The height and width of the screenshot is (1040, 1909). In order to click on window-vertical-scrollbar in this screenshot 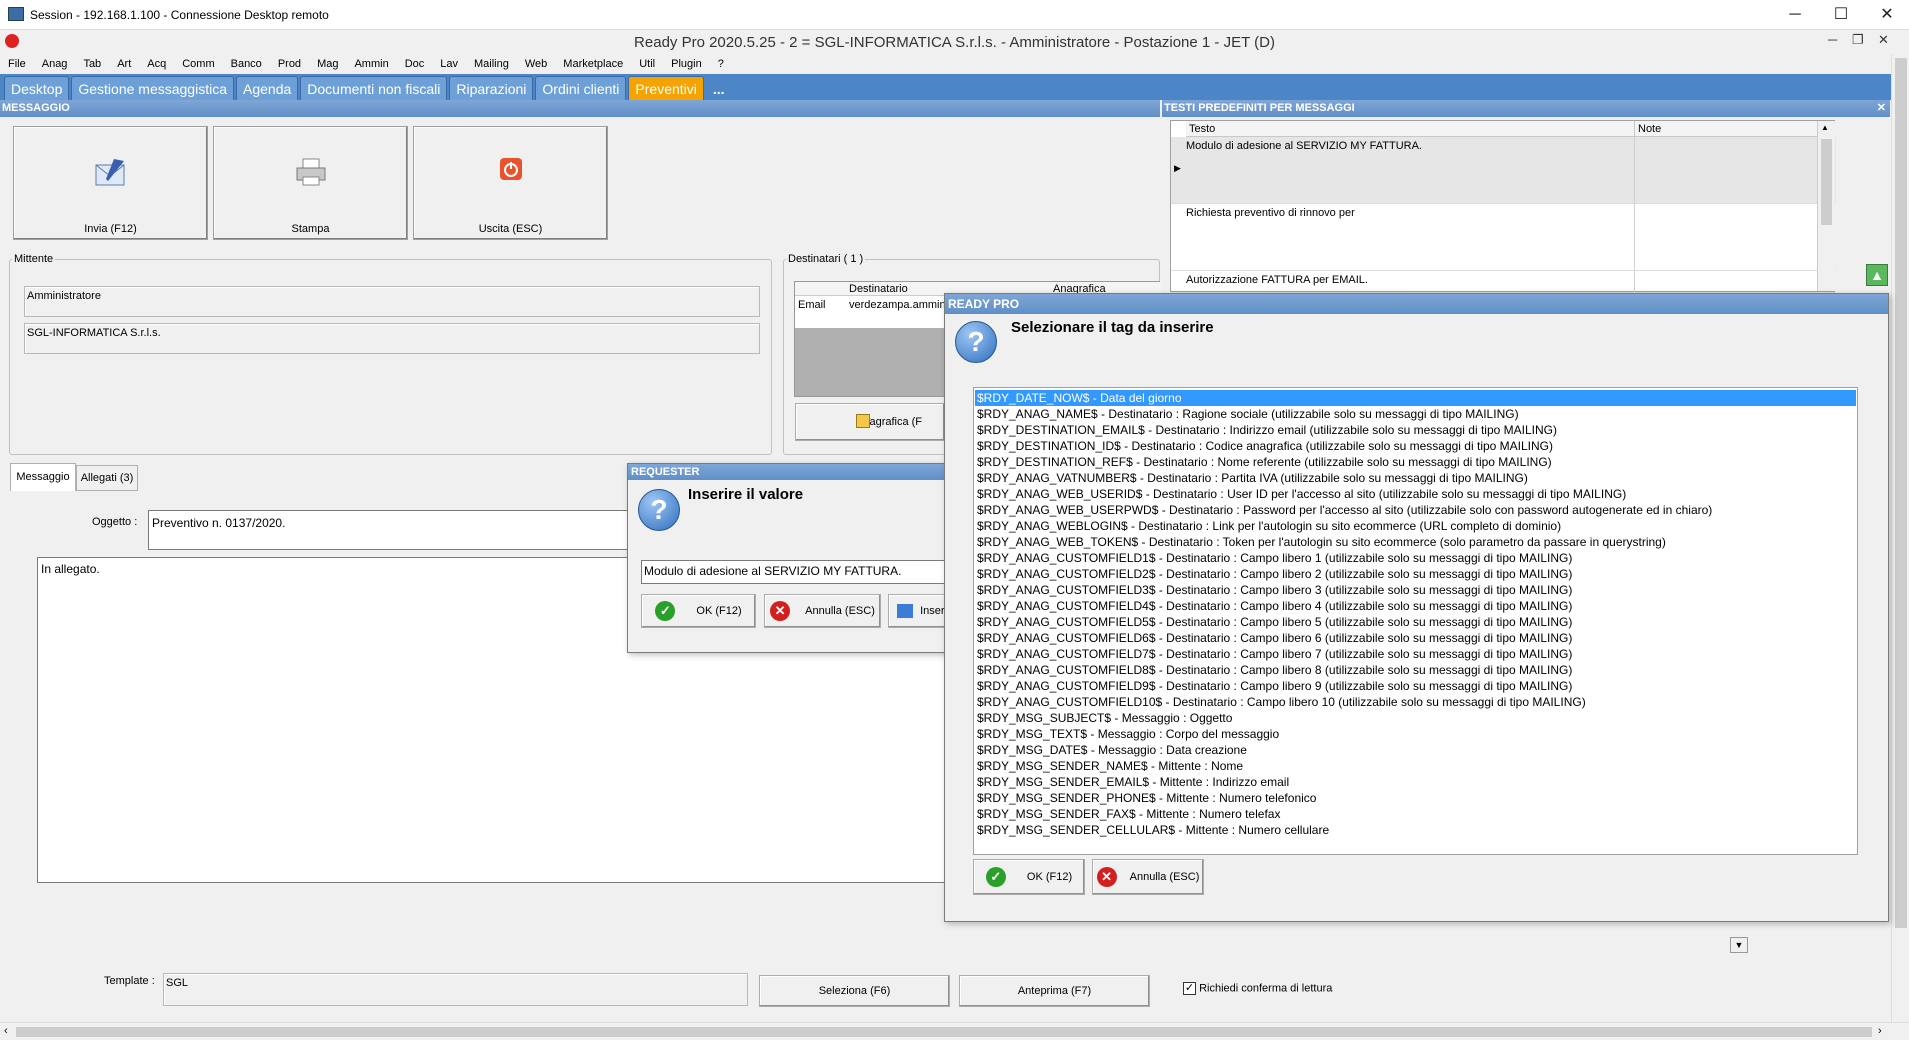, I will do `click(1900, 538)`.